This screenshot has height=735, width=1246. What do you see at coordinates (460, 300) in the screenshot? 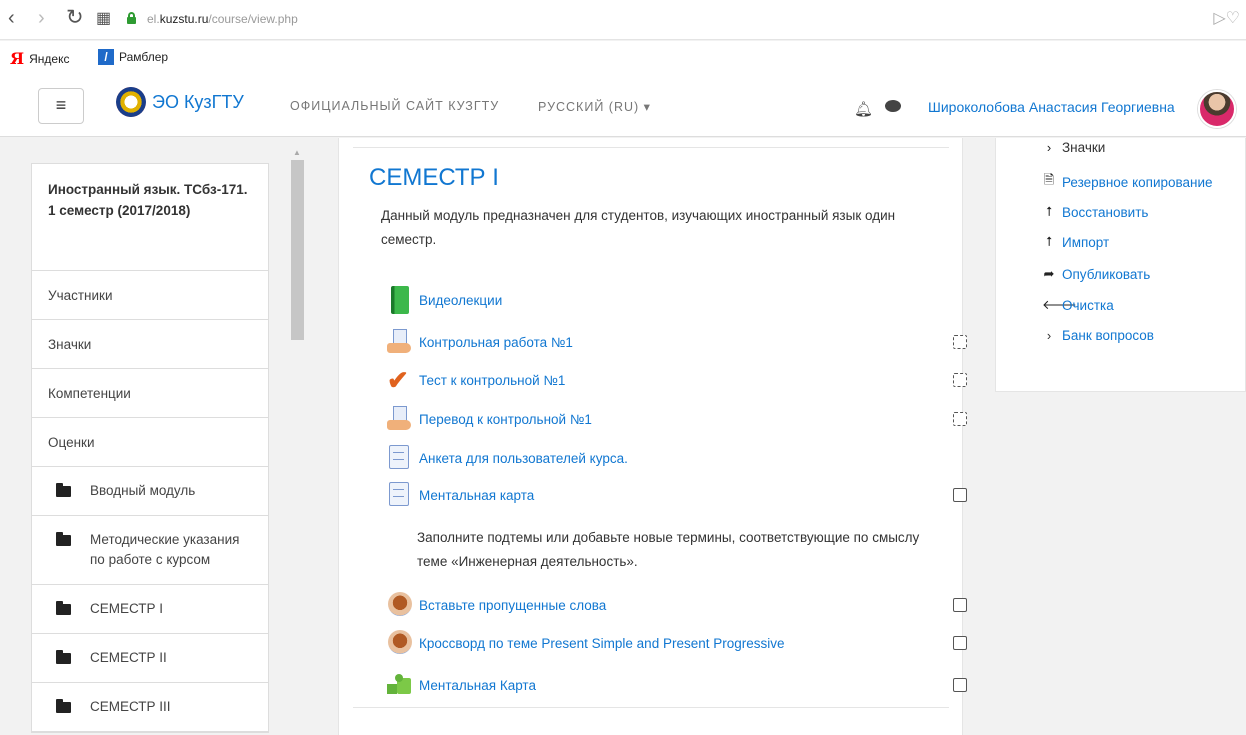
I see `activity-link: Видеолекции` at bounding box center [460, 300].